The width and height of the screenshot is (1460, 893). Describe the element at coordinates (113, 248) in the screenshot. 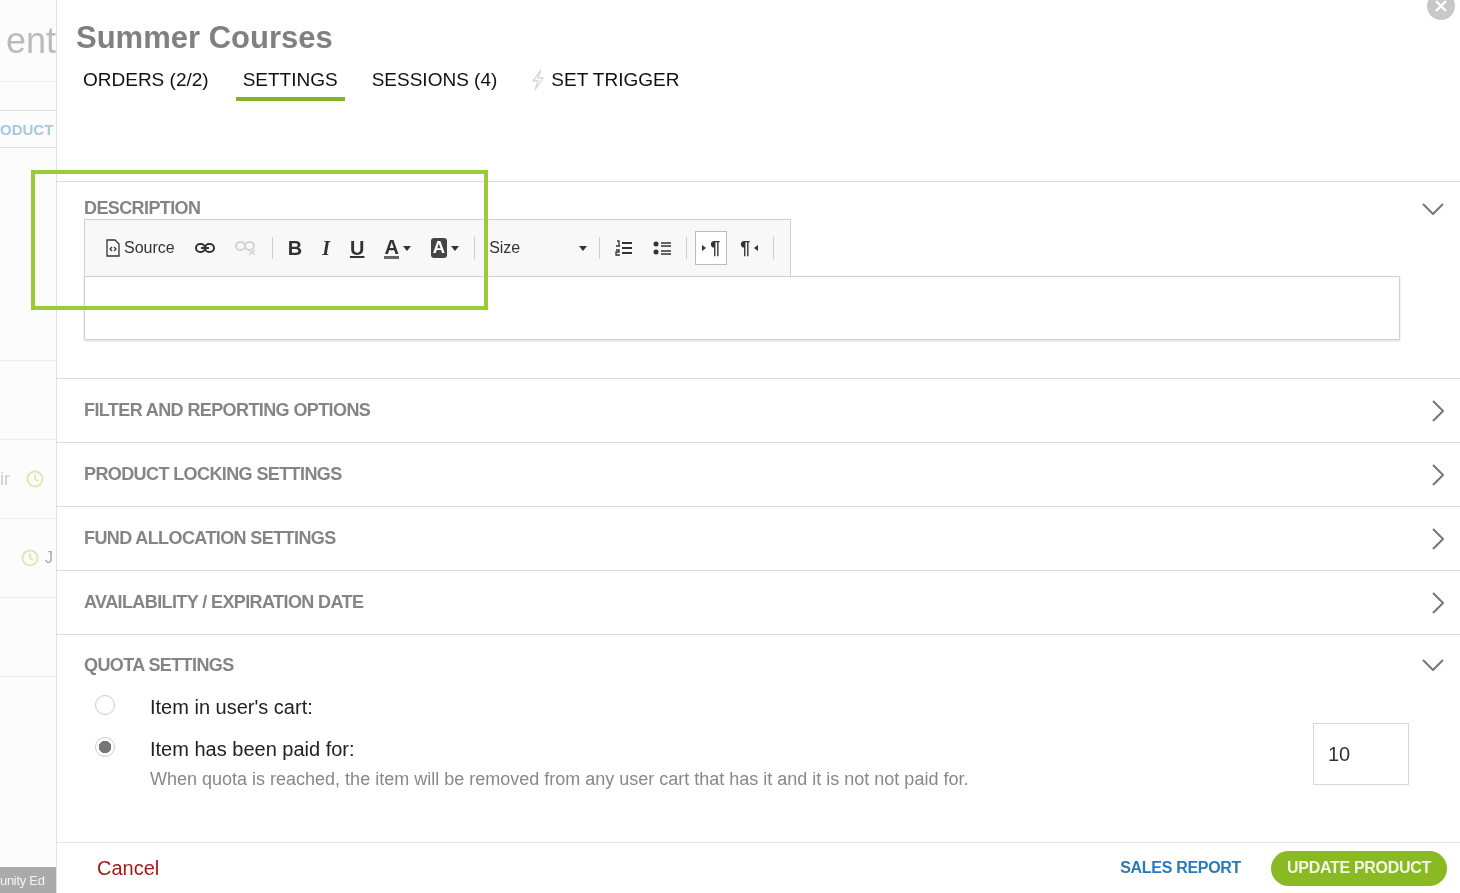

I see `document-icon` at that location.